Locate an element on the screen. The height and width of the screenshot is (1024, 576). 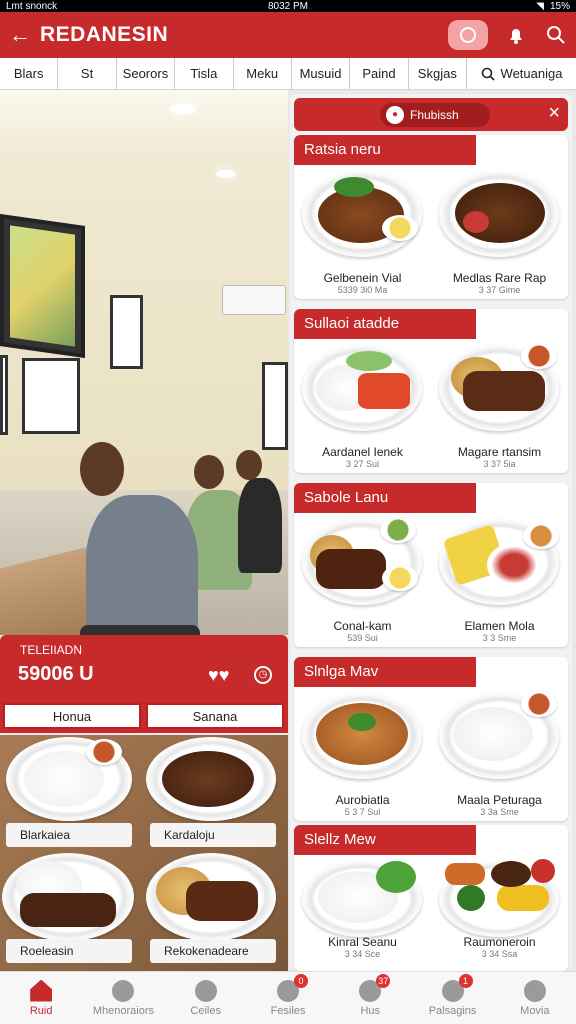
panel-title-pill: ● Fhubissh is located at coordinates (435, 115).